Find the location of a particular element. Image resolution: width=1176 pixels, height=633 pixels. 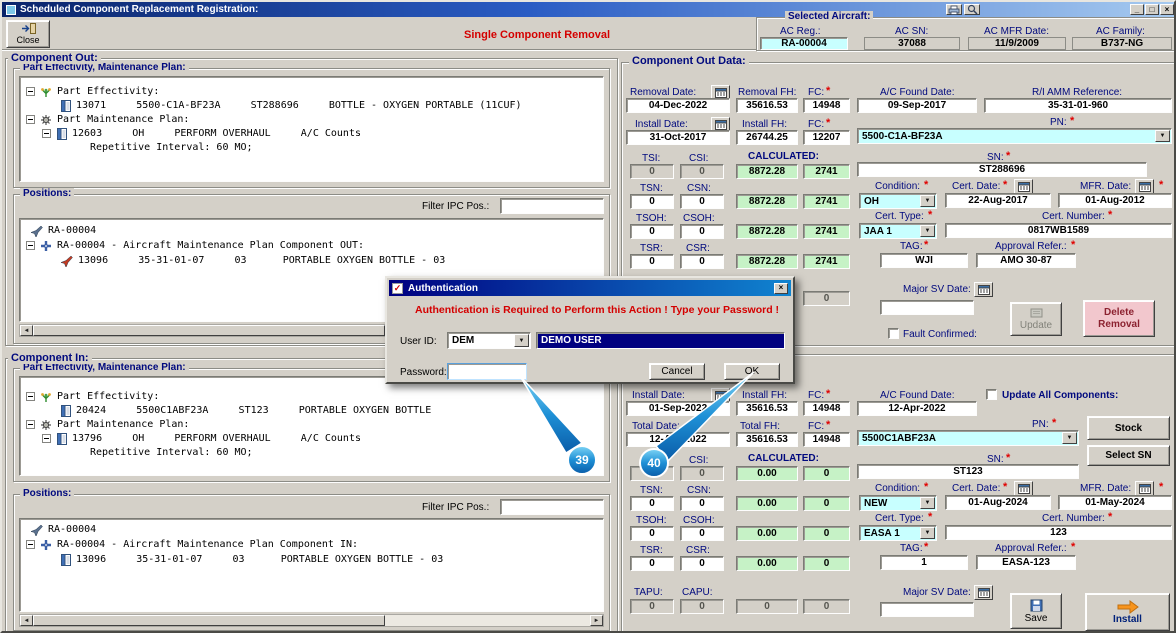

sn-field: ST288696 is located at coordinates (1002, 169).